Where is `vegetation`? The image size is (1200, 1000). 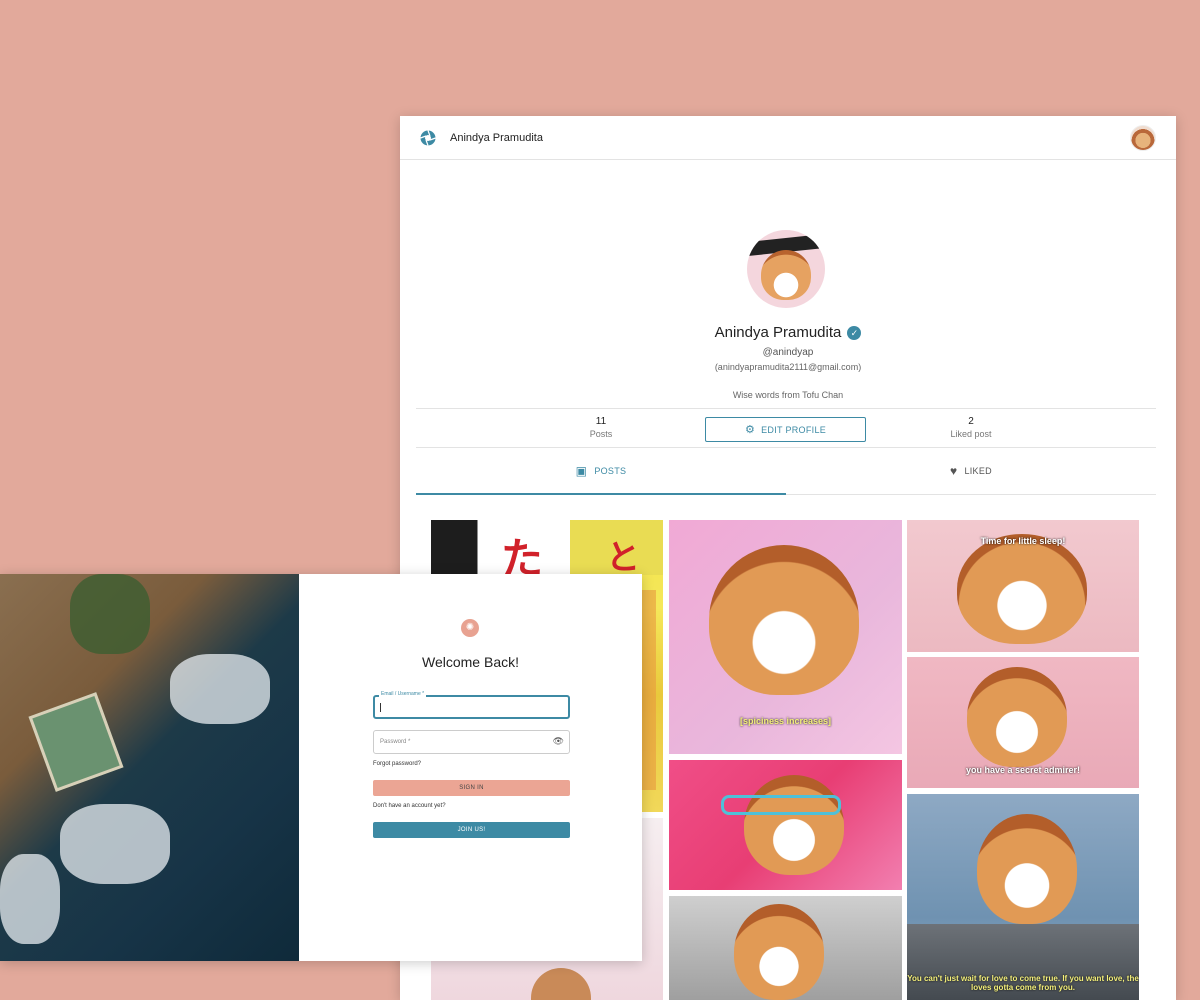
vegetation is located at coordinates (110, 614).